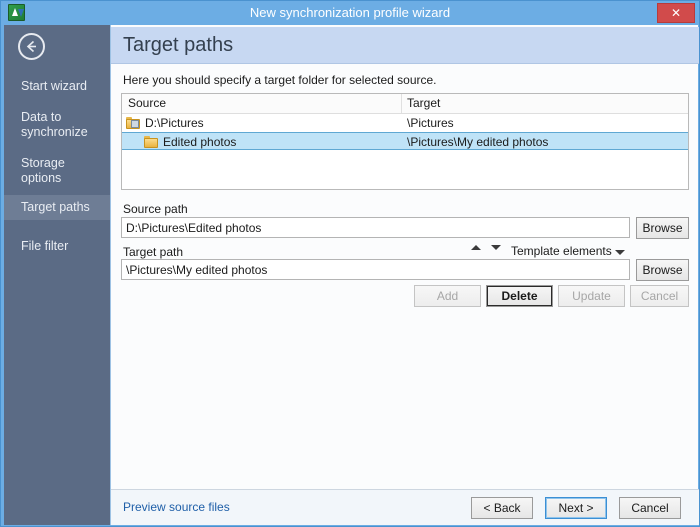  Describe the element at coordinates (502, 508) in the screenshot. I see `back-button: < Back` at that location.